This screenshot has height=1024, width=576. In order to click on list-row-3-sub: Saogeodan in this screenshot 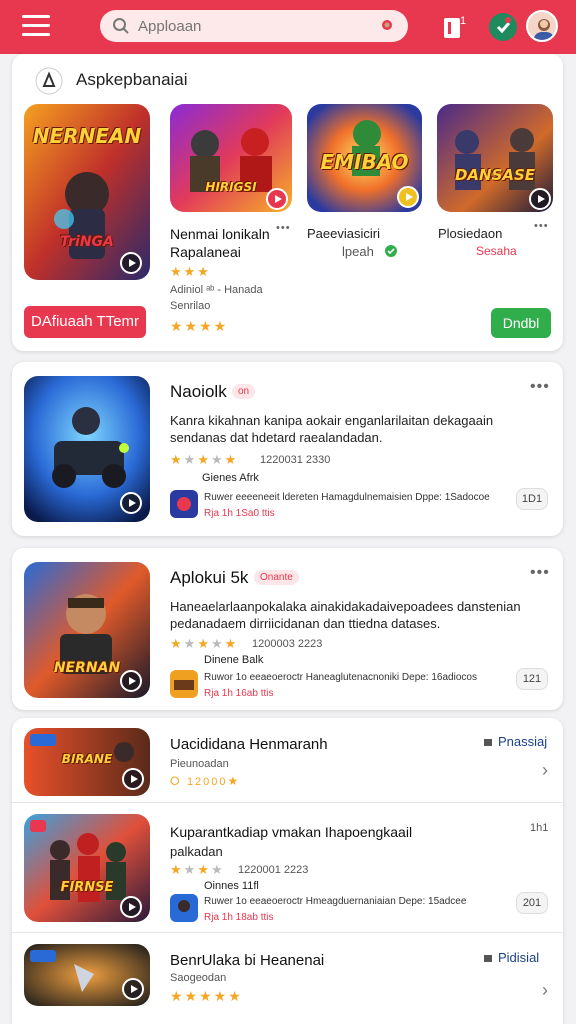, I will do `click(198, 978)`.